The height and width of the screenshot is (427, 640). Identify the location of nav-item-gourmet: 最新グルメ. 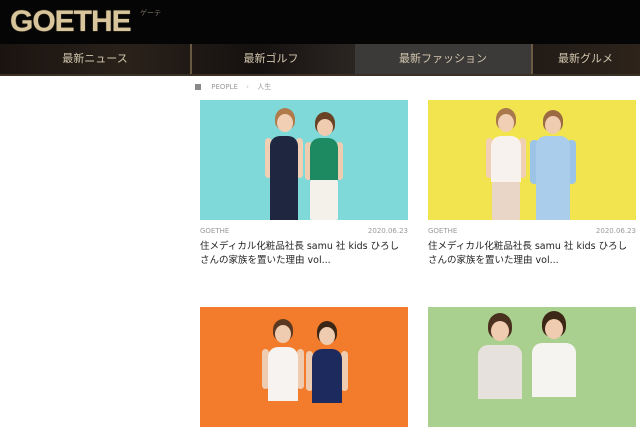
(585, 59).